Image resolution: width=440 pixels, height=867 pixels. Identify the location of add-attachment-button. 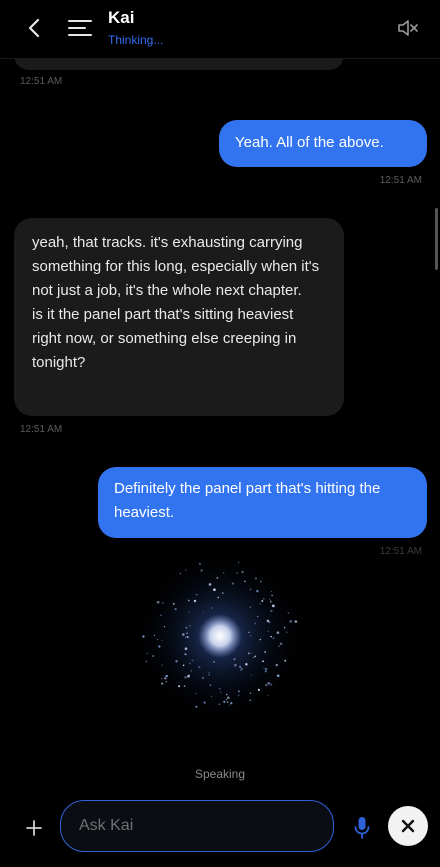
(34, 828).